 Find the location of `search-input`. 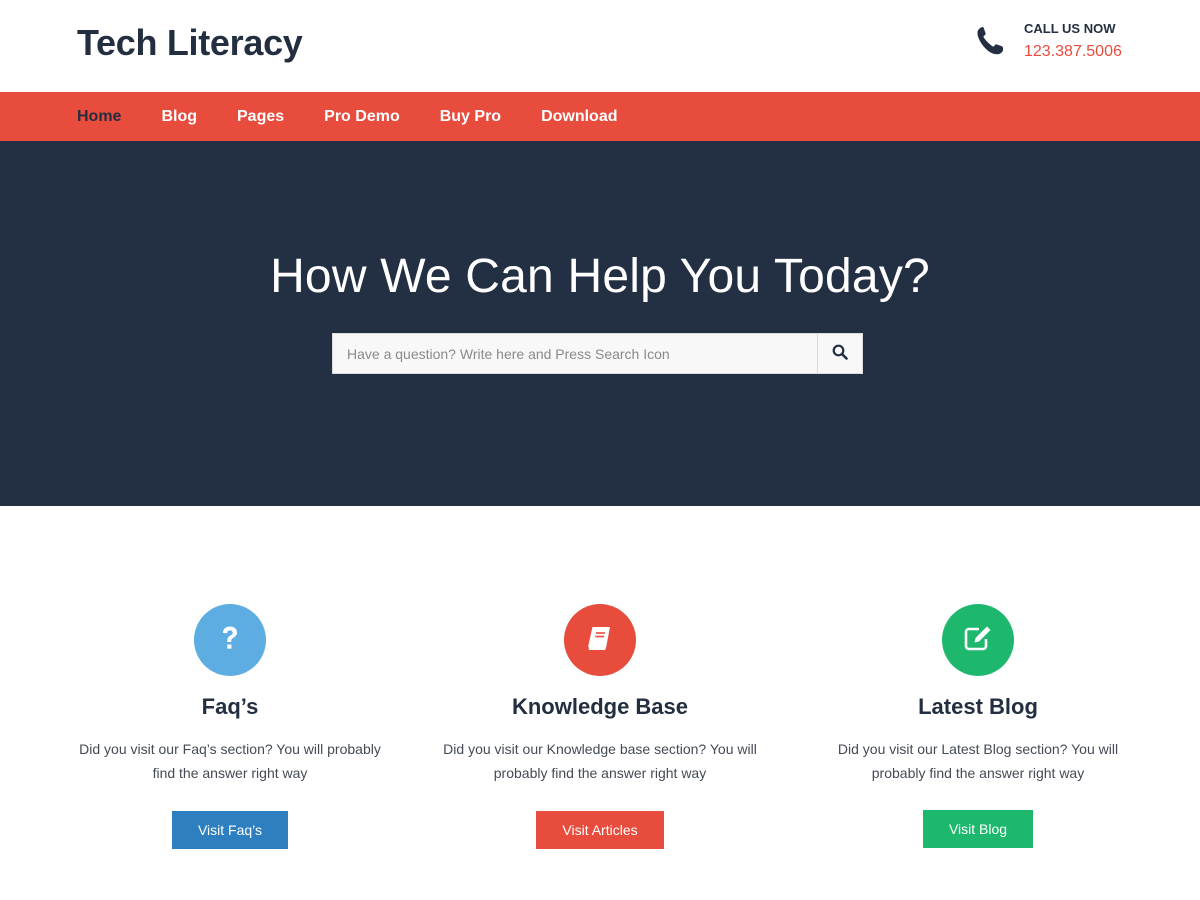

search-input is located at coordinates (575, 353).